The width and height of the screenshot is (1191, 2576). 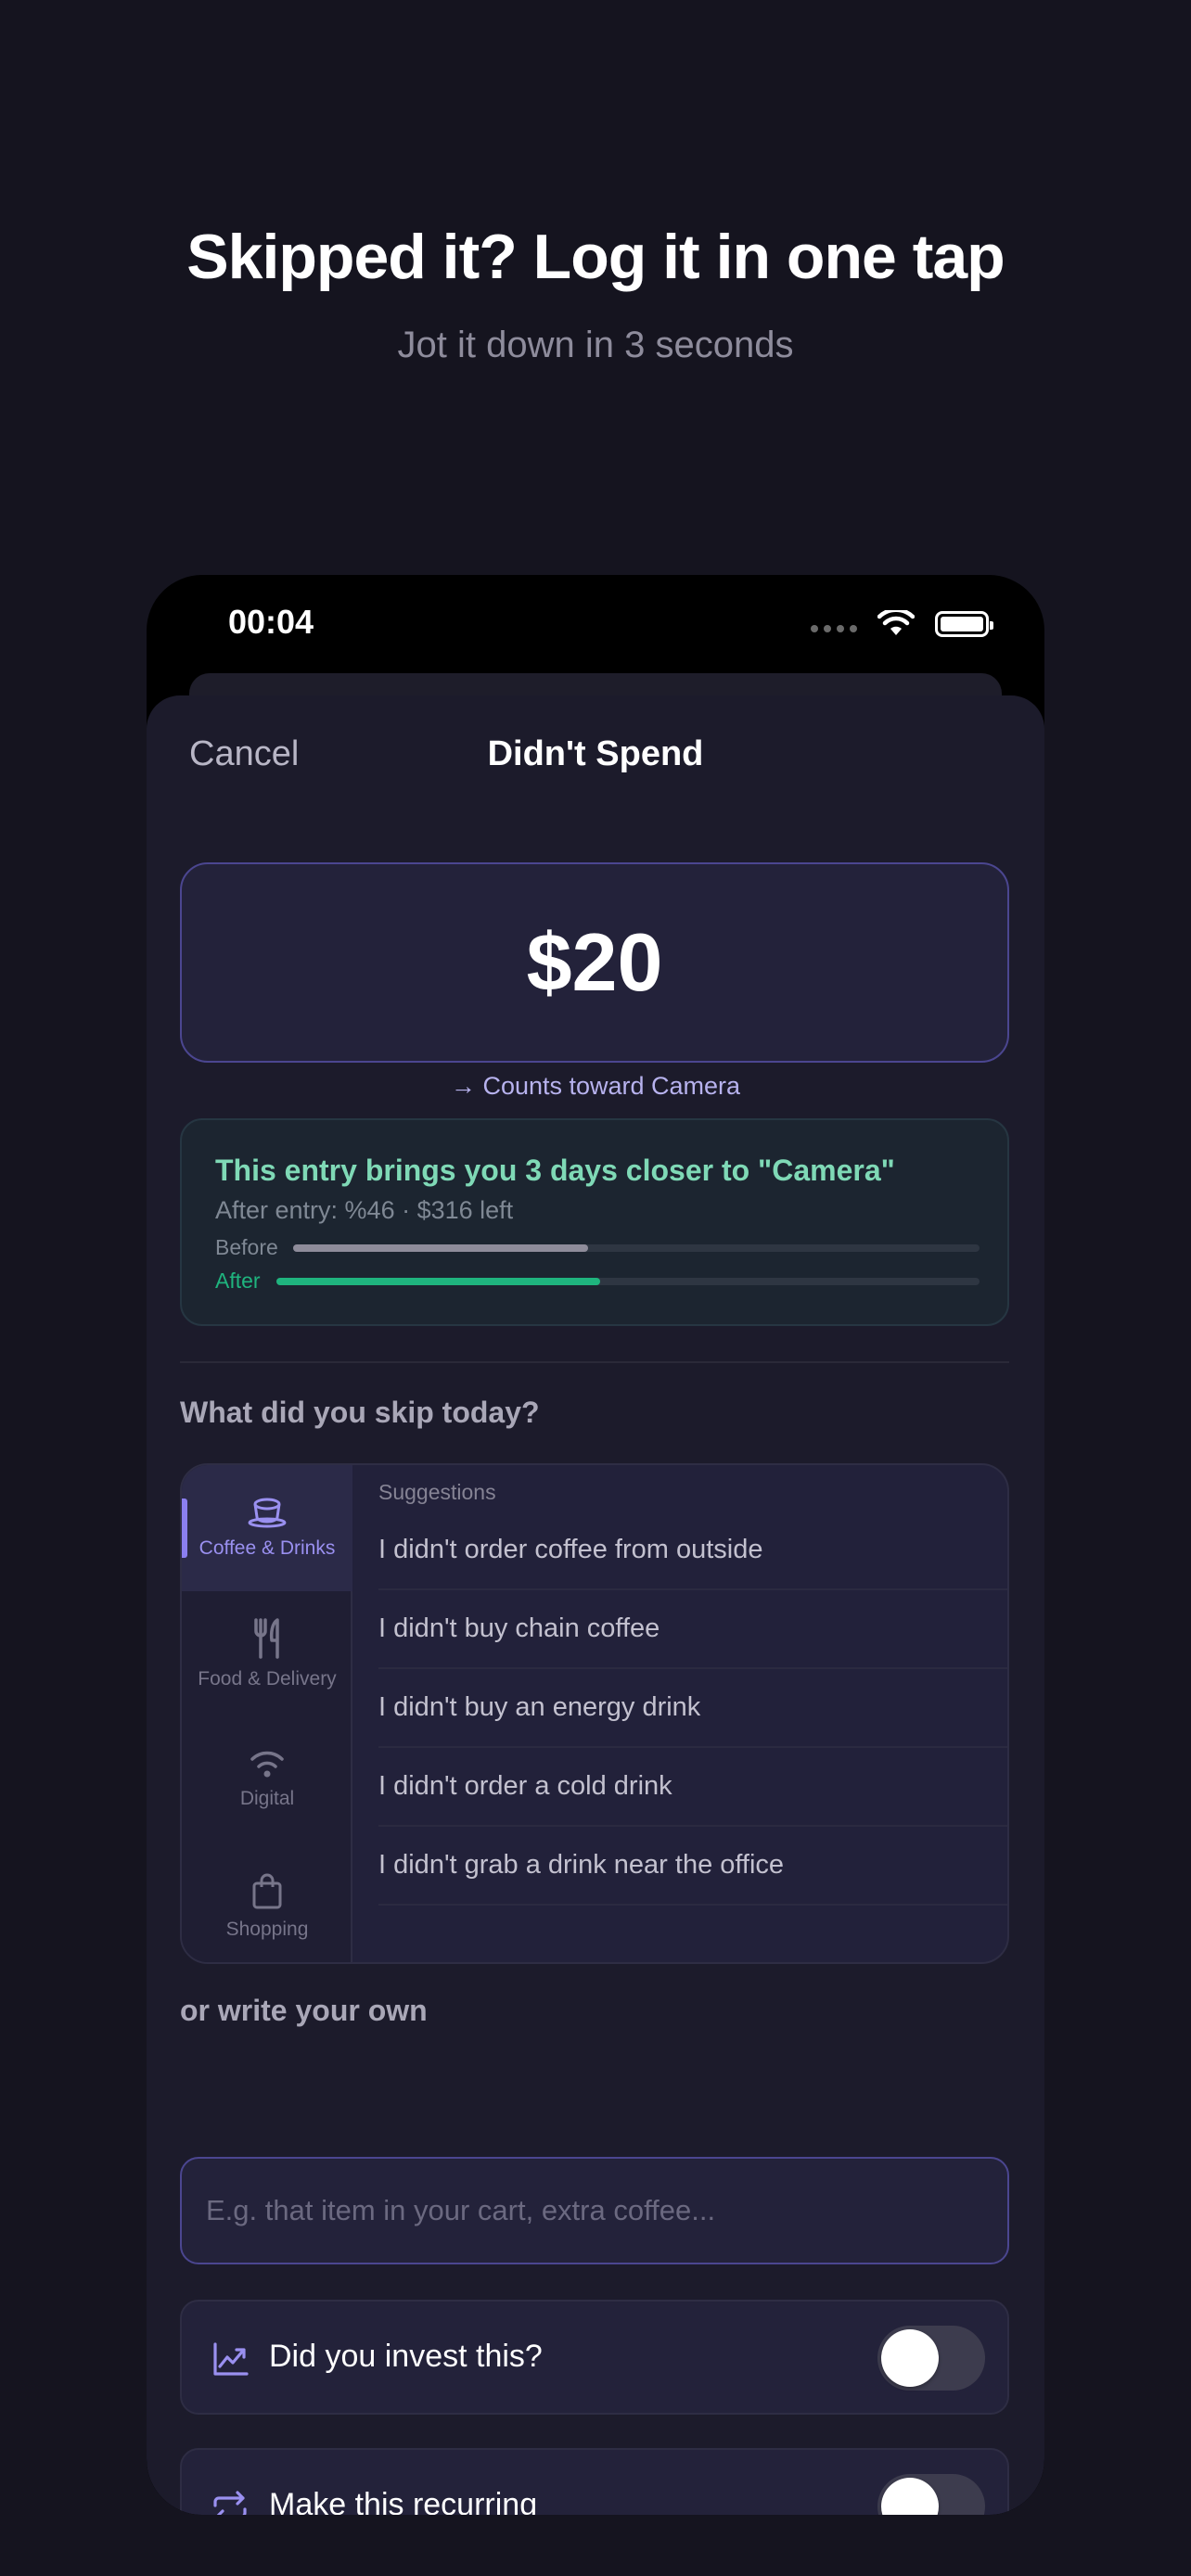 I want to click on category-label: Digital, so click(x=267, y=1799).